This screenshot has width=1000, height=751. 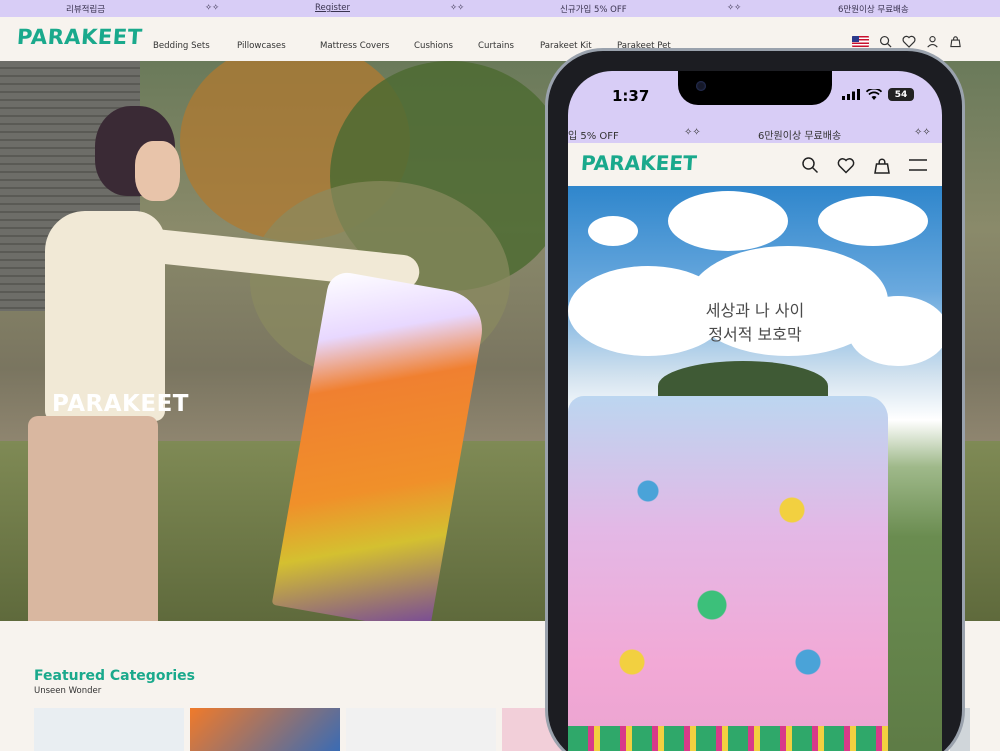 What do you see at coordinates (800, 136) in the screenshot?
I see `phone-announce-free-shipping: 6만원이상 무료배송` at bounding box center [800, 136].